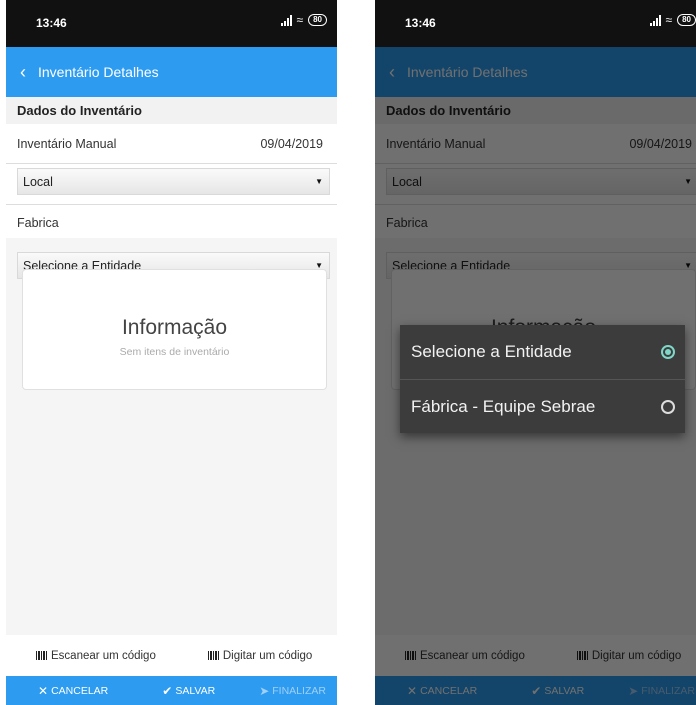 The image size is (696, 705). I want to click on dropdown-arrow-icon: ▼, so click(319, 181).